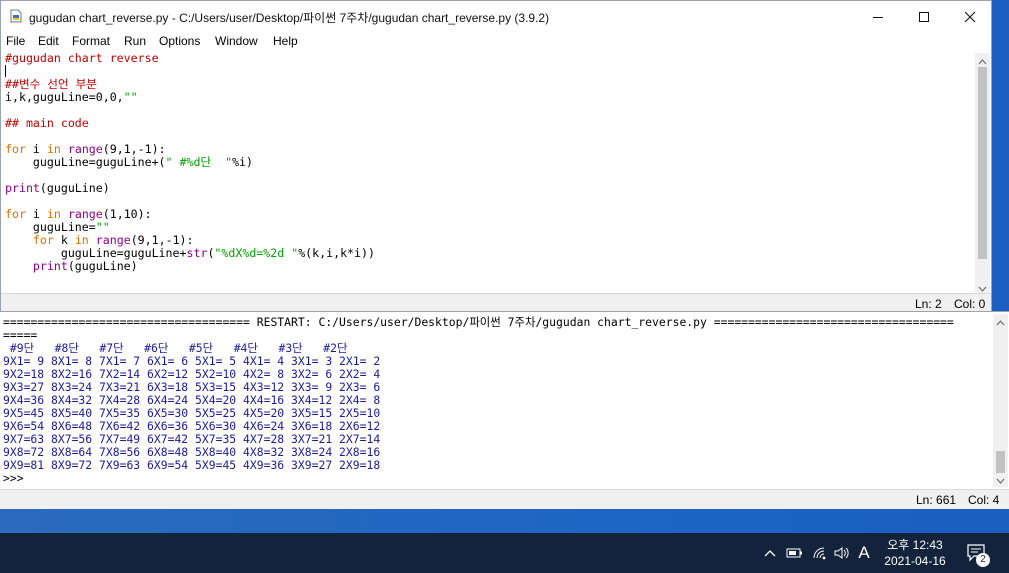 The height and width of the screenshot is (573, 1009). What do you see at coordinates (91, 41) in the screenshot?
I see `menu-format: Format` at bounding box center [91, 41].